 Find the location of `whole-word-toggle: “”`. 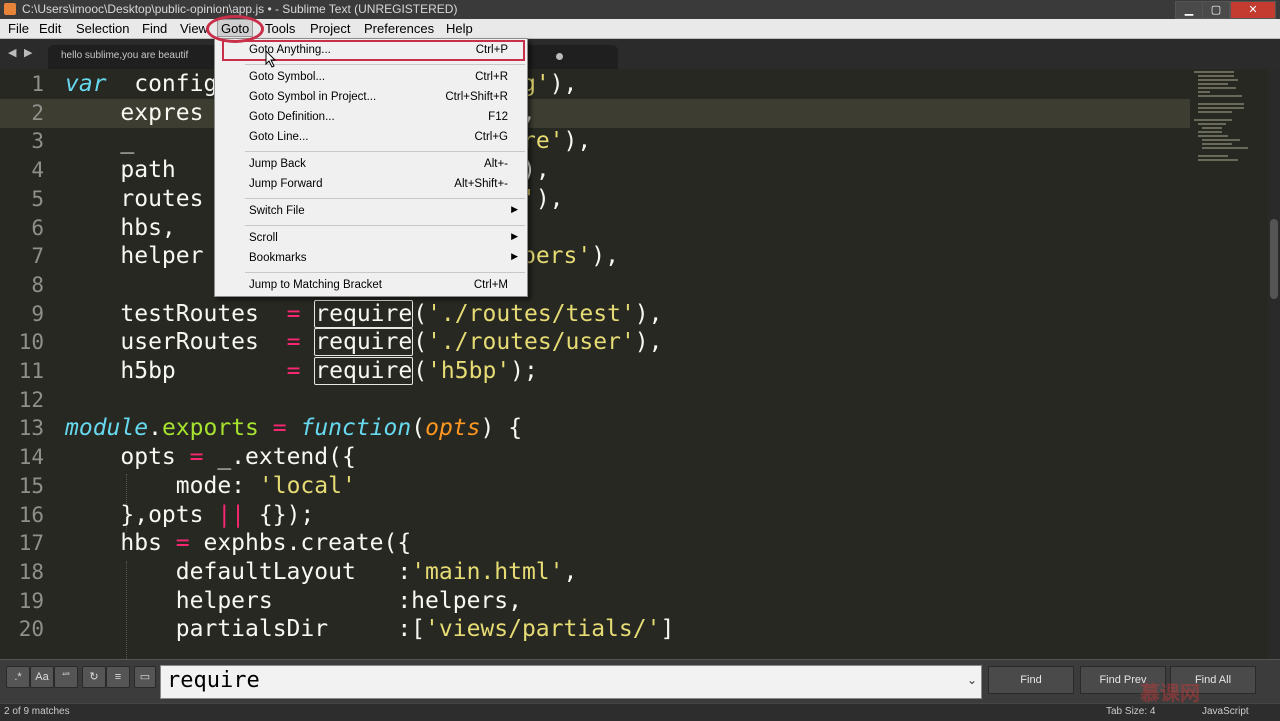

whole-word-toggle: “” is located at coordinates (66, 677).